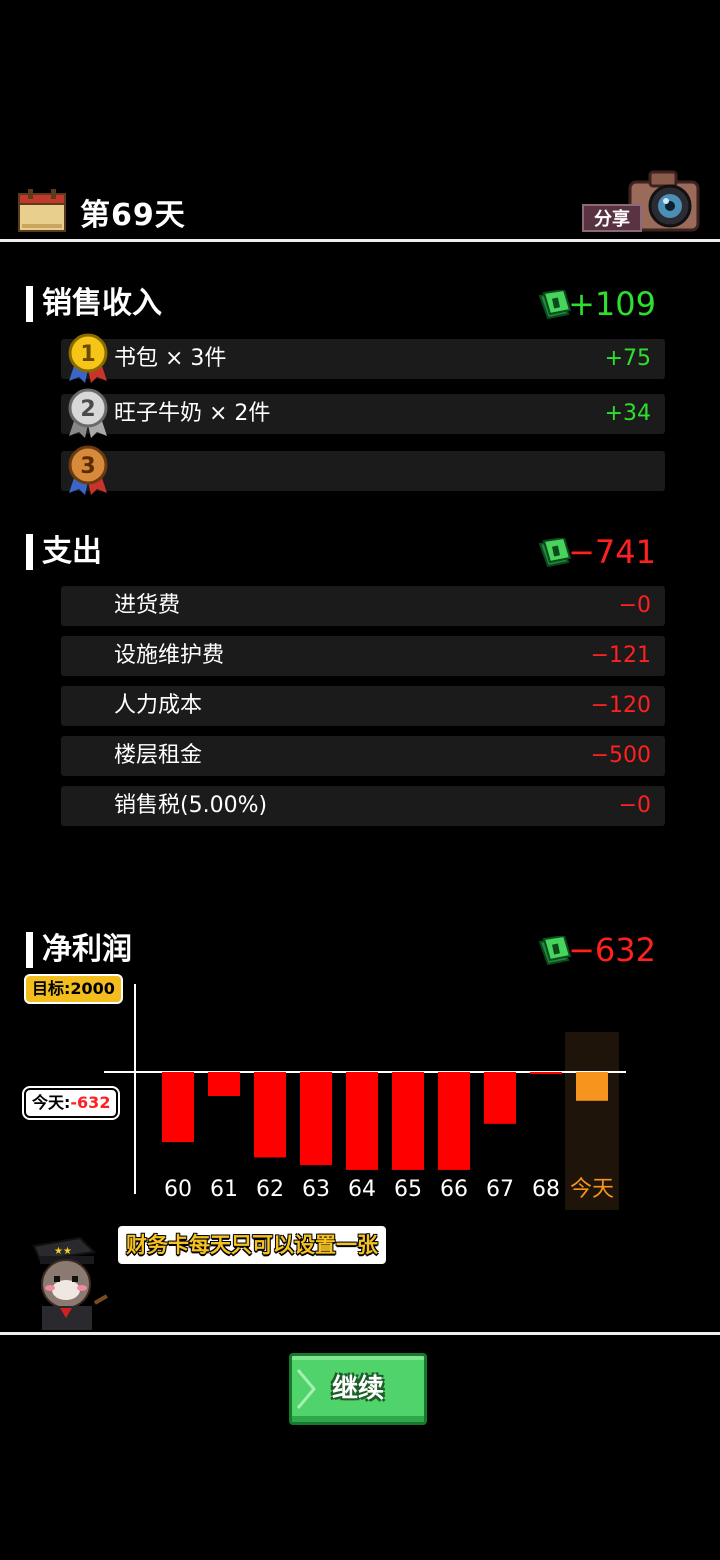  What do you see at coordinates (51, 1102) in the screenshot?
I see `today-prefix: 今天:` at bounding box center [51, 1102].